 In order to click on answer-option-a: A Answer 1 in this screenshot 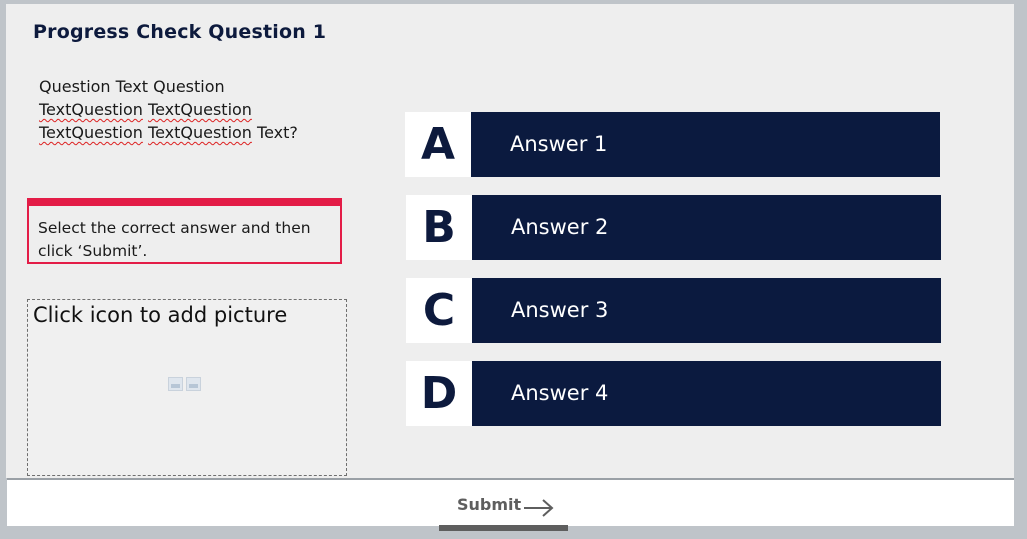, I will do `click(672, 144)`.